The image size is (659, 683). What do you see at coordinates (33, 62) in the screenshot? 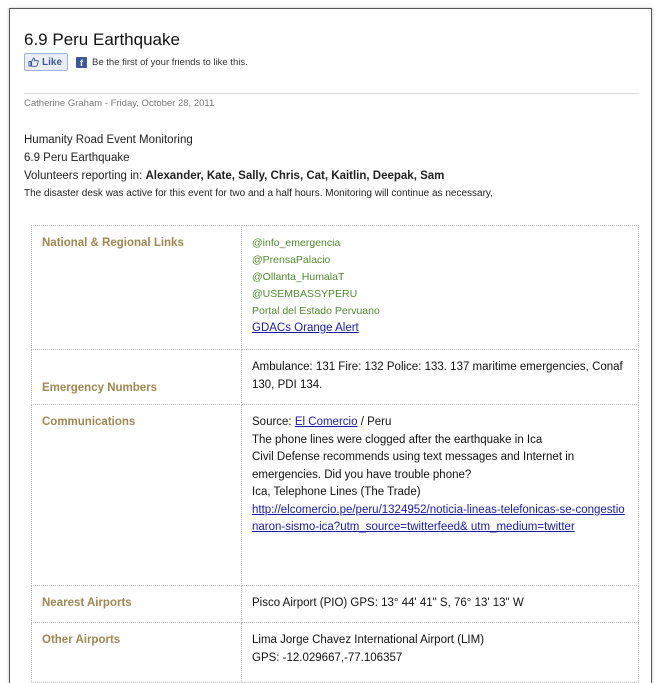
I see `thumbs-up-icon` at bounding box center [33, 62].